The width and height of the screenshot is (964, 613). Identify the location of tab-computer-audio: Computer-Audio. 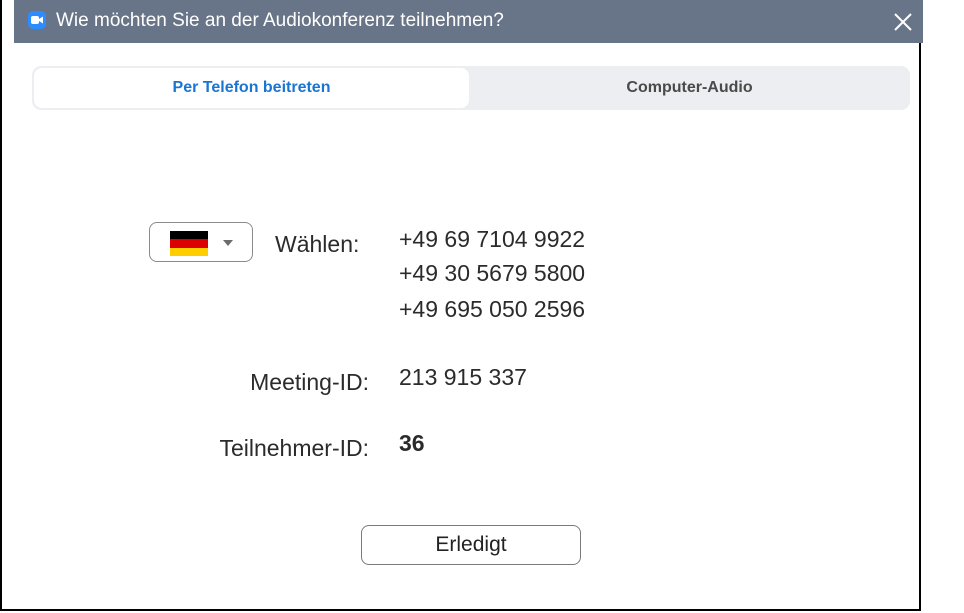
(689, 88).